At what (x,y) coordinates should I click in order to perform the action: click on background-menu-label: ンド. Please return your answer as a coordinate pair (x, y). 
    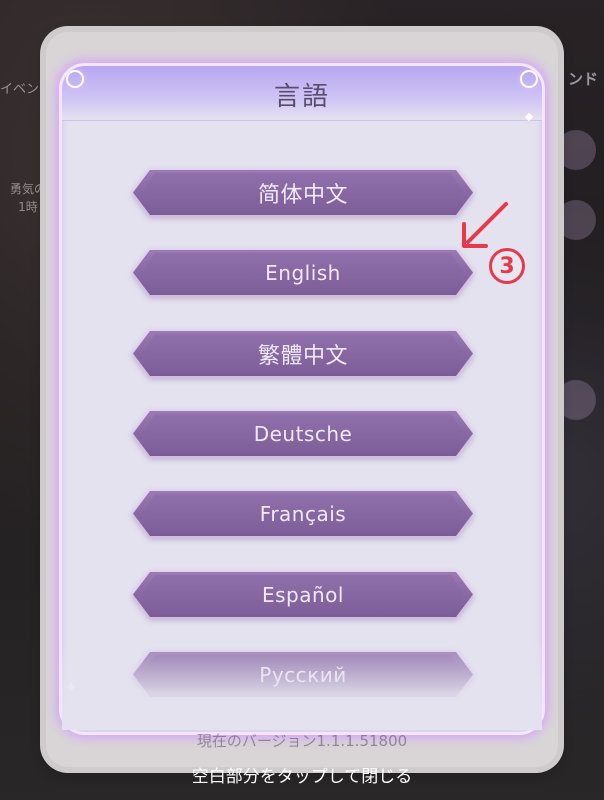
    Looking at the image, I should click on (582, 79).